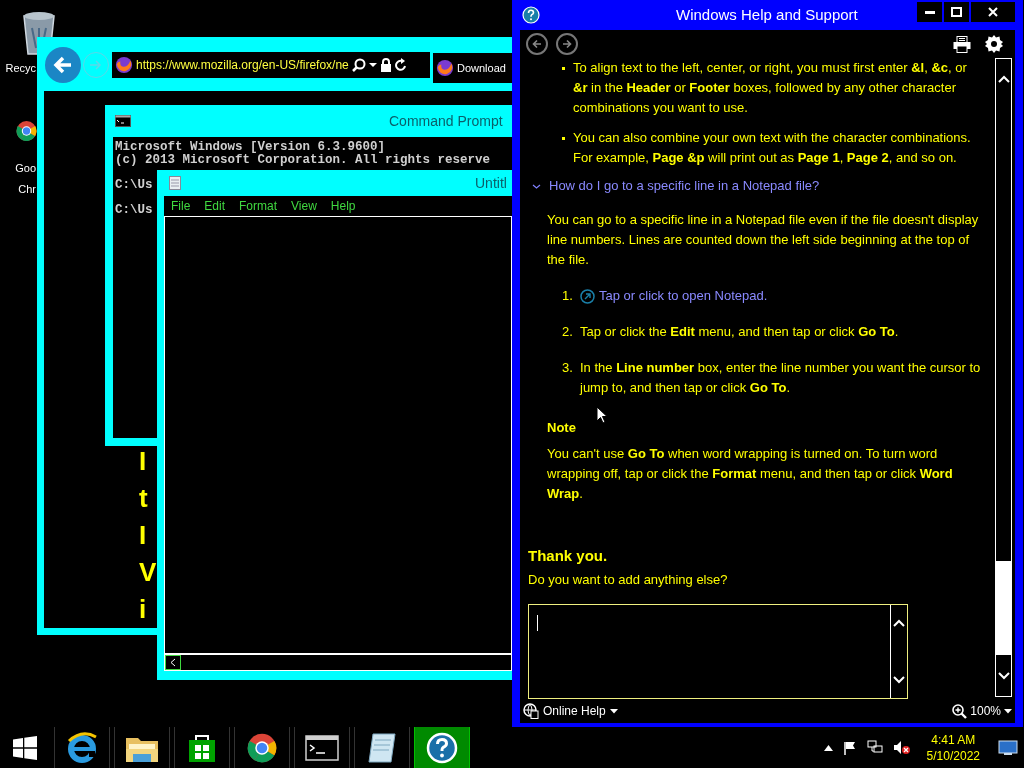  Describe the element at coordinates (343, 206) in the screenshot. I see `menu-item: Help` at that location.